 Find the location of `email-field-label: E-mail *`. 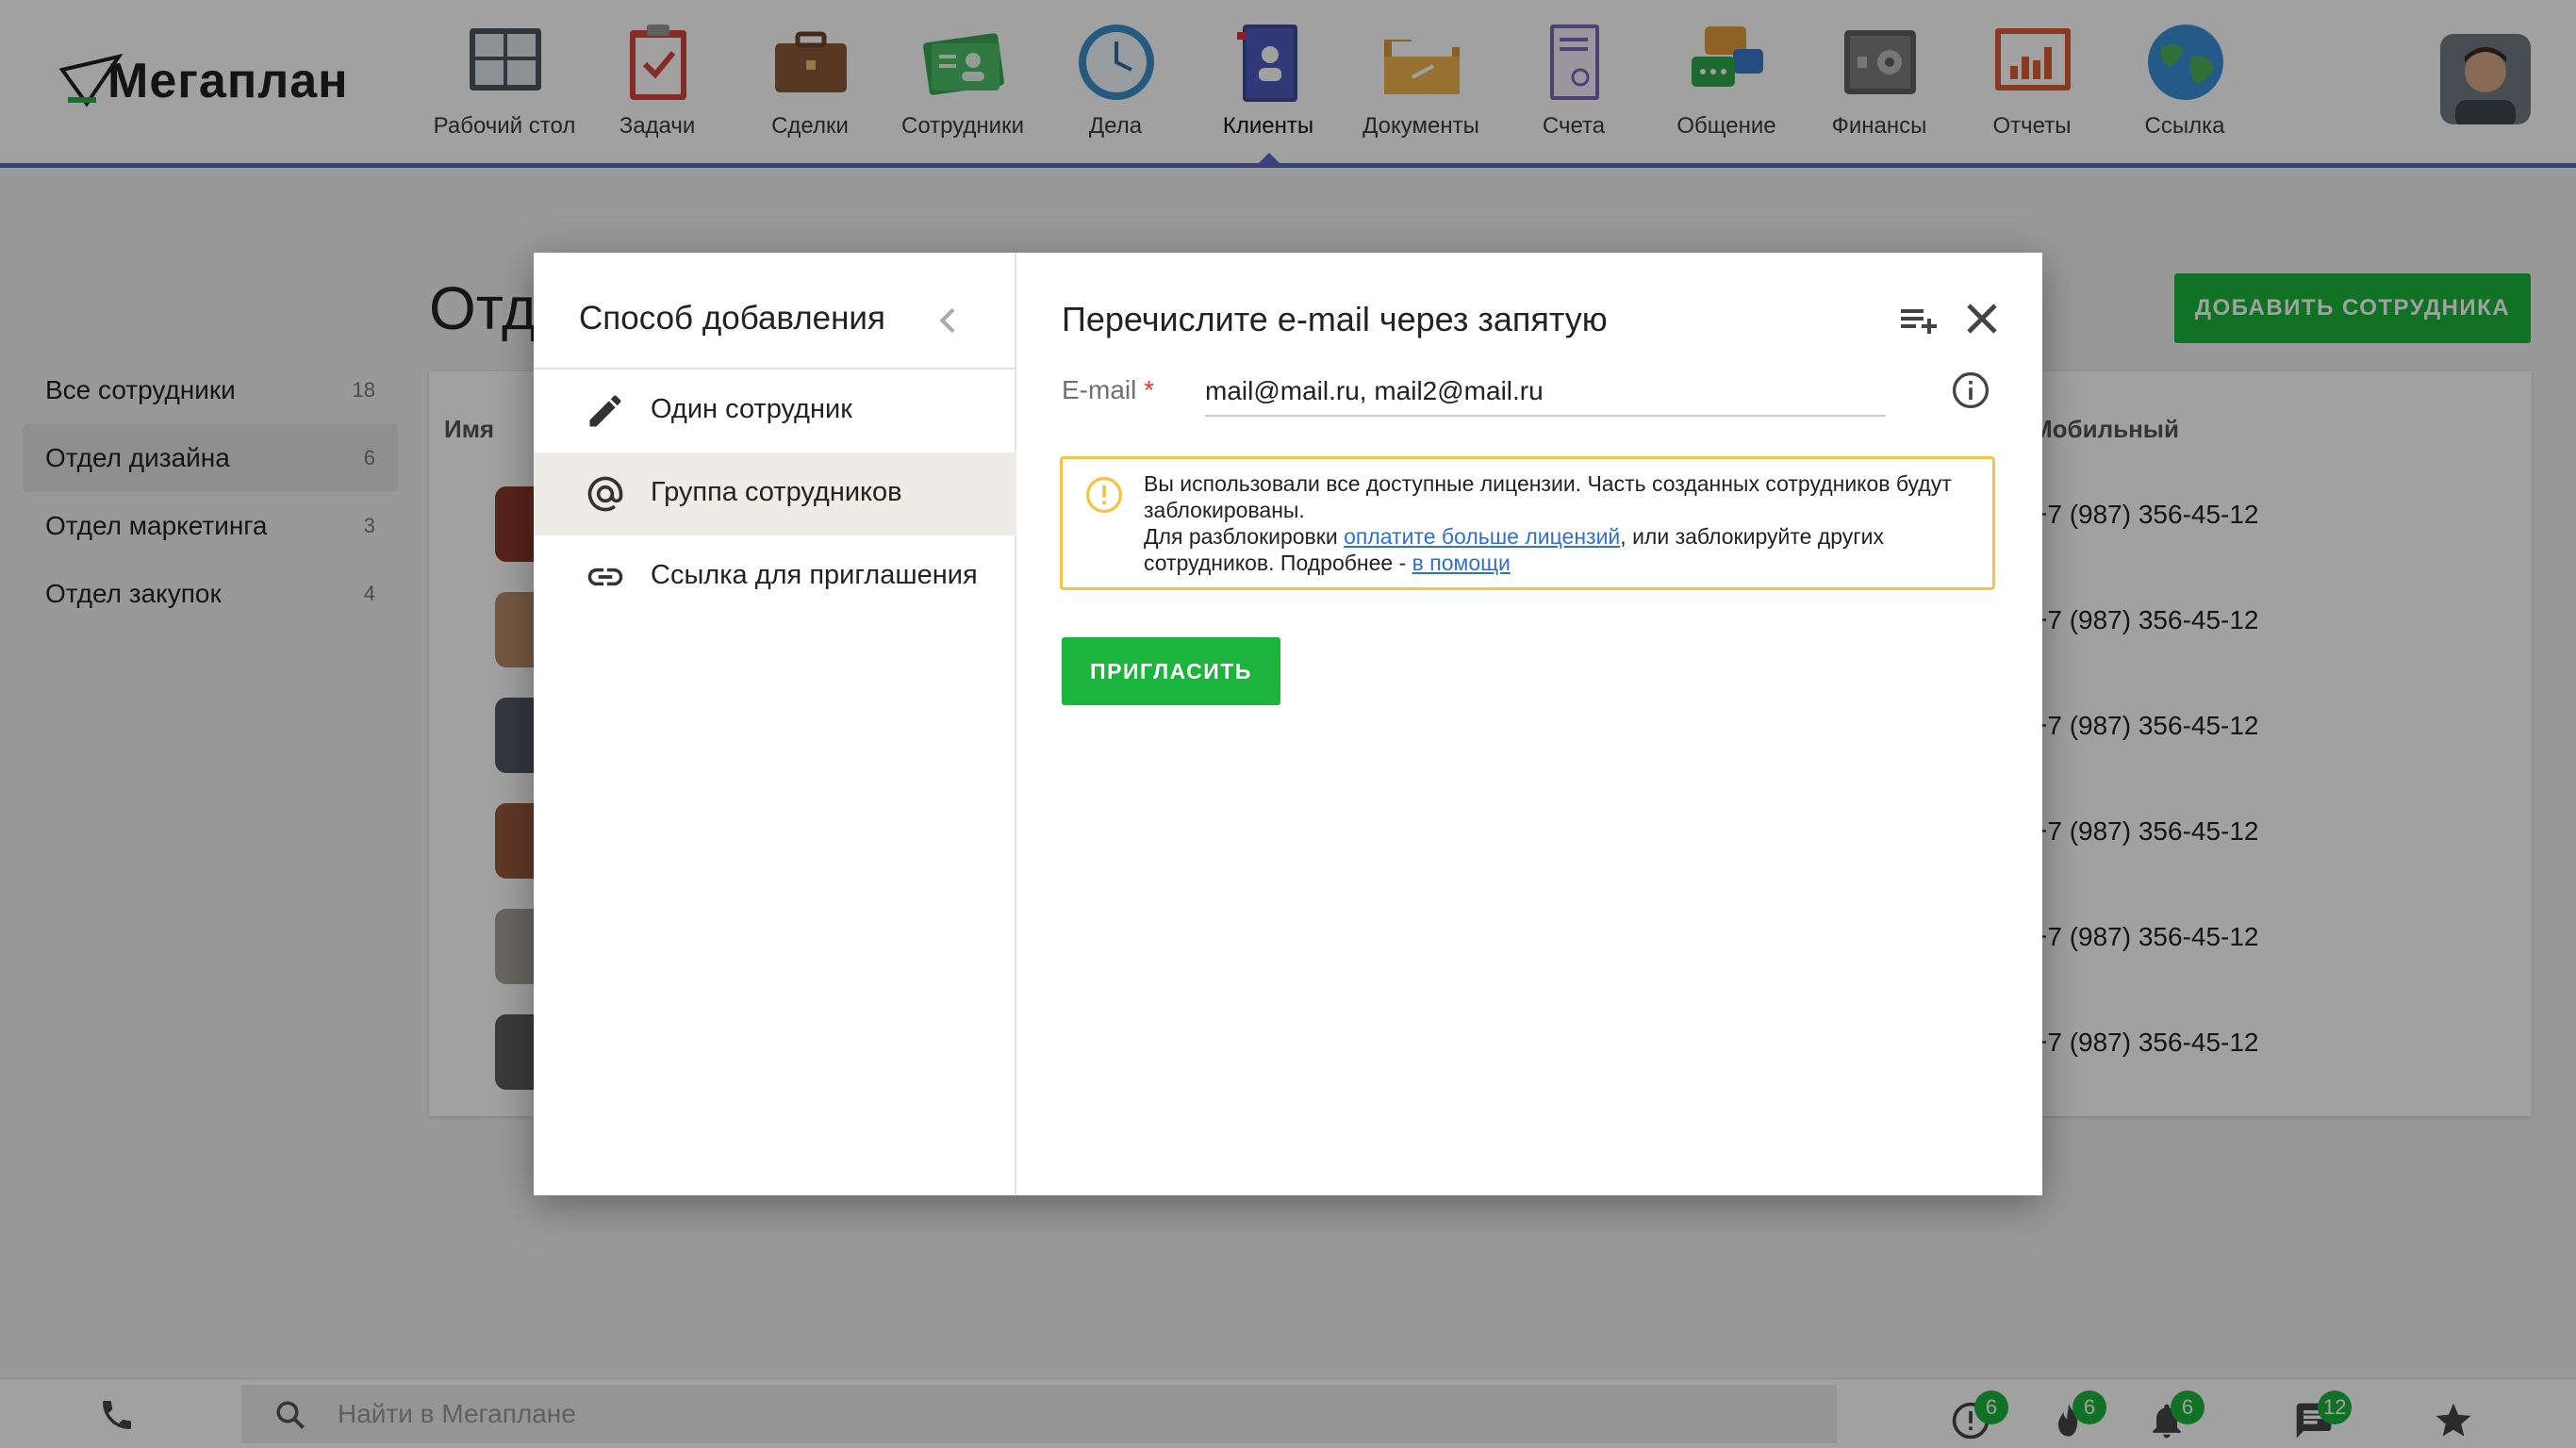

email-field-label: E-mail * is located at coordinates (1108, 390).